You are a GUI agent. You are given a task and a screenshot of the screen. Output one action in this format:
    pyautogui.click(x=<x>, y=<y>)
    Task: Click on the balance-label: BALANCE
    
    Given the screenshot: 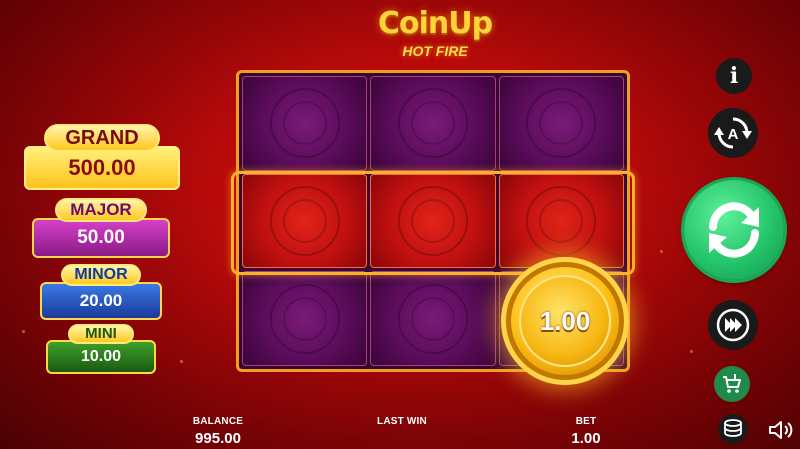 What is the action you would take?
    pyautogui.click(x=218, y=421)
    